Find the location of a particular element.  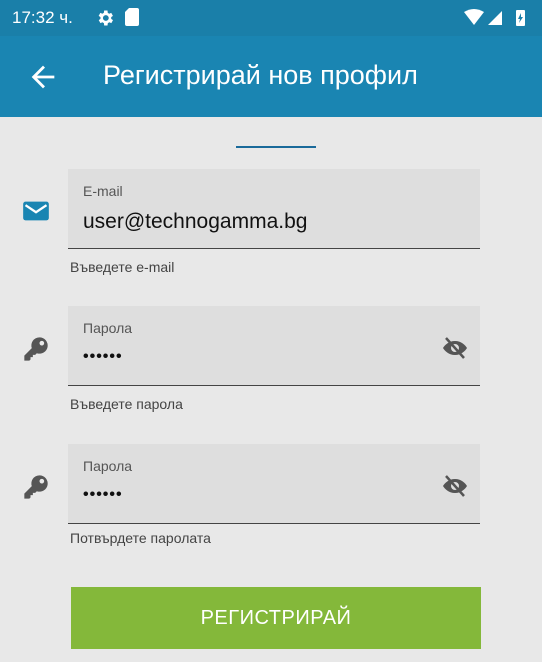

status-icons is located at coordinates (494, 17).